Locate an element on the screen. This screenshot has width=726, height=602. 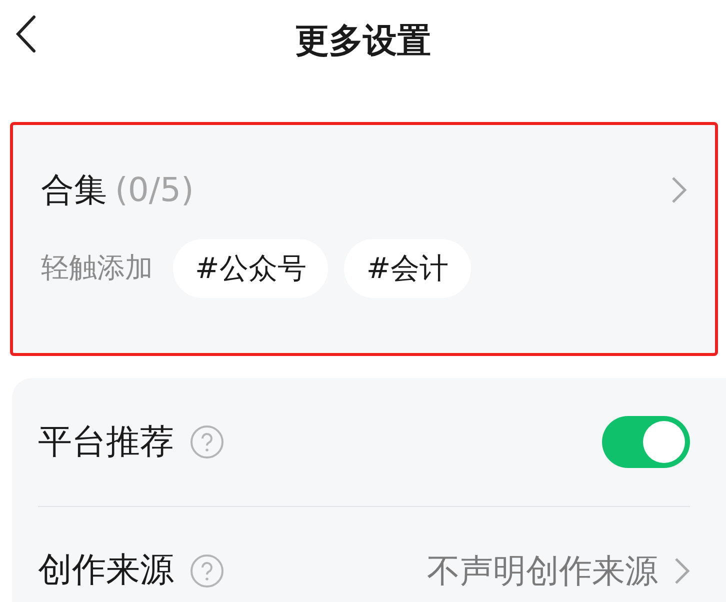
collection-count: (0/5) is located at coordinates (154, 190).